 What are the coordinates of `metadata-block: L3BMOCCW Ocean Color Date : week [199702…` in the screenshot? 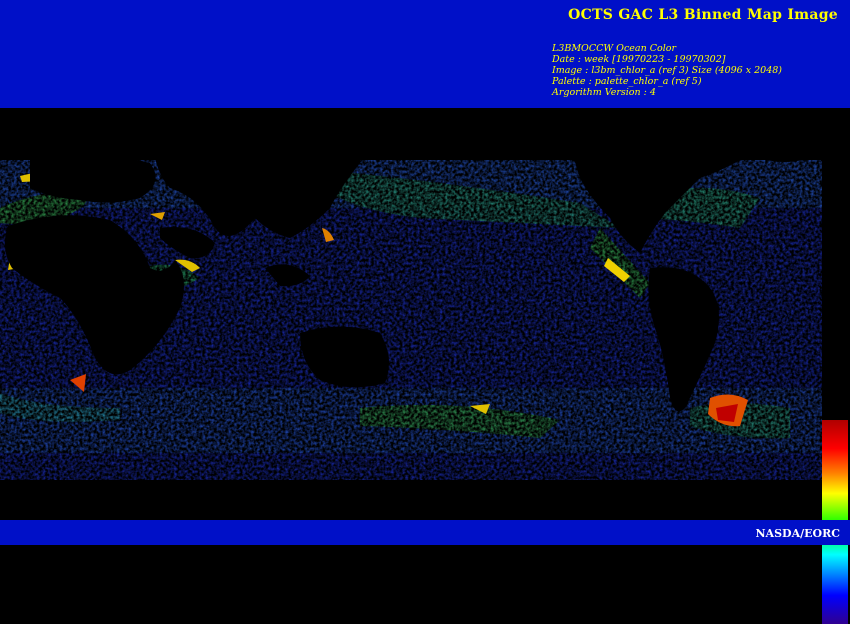 It's located at (667, 70).